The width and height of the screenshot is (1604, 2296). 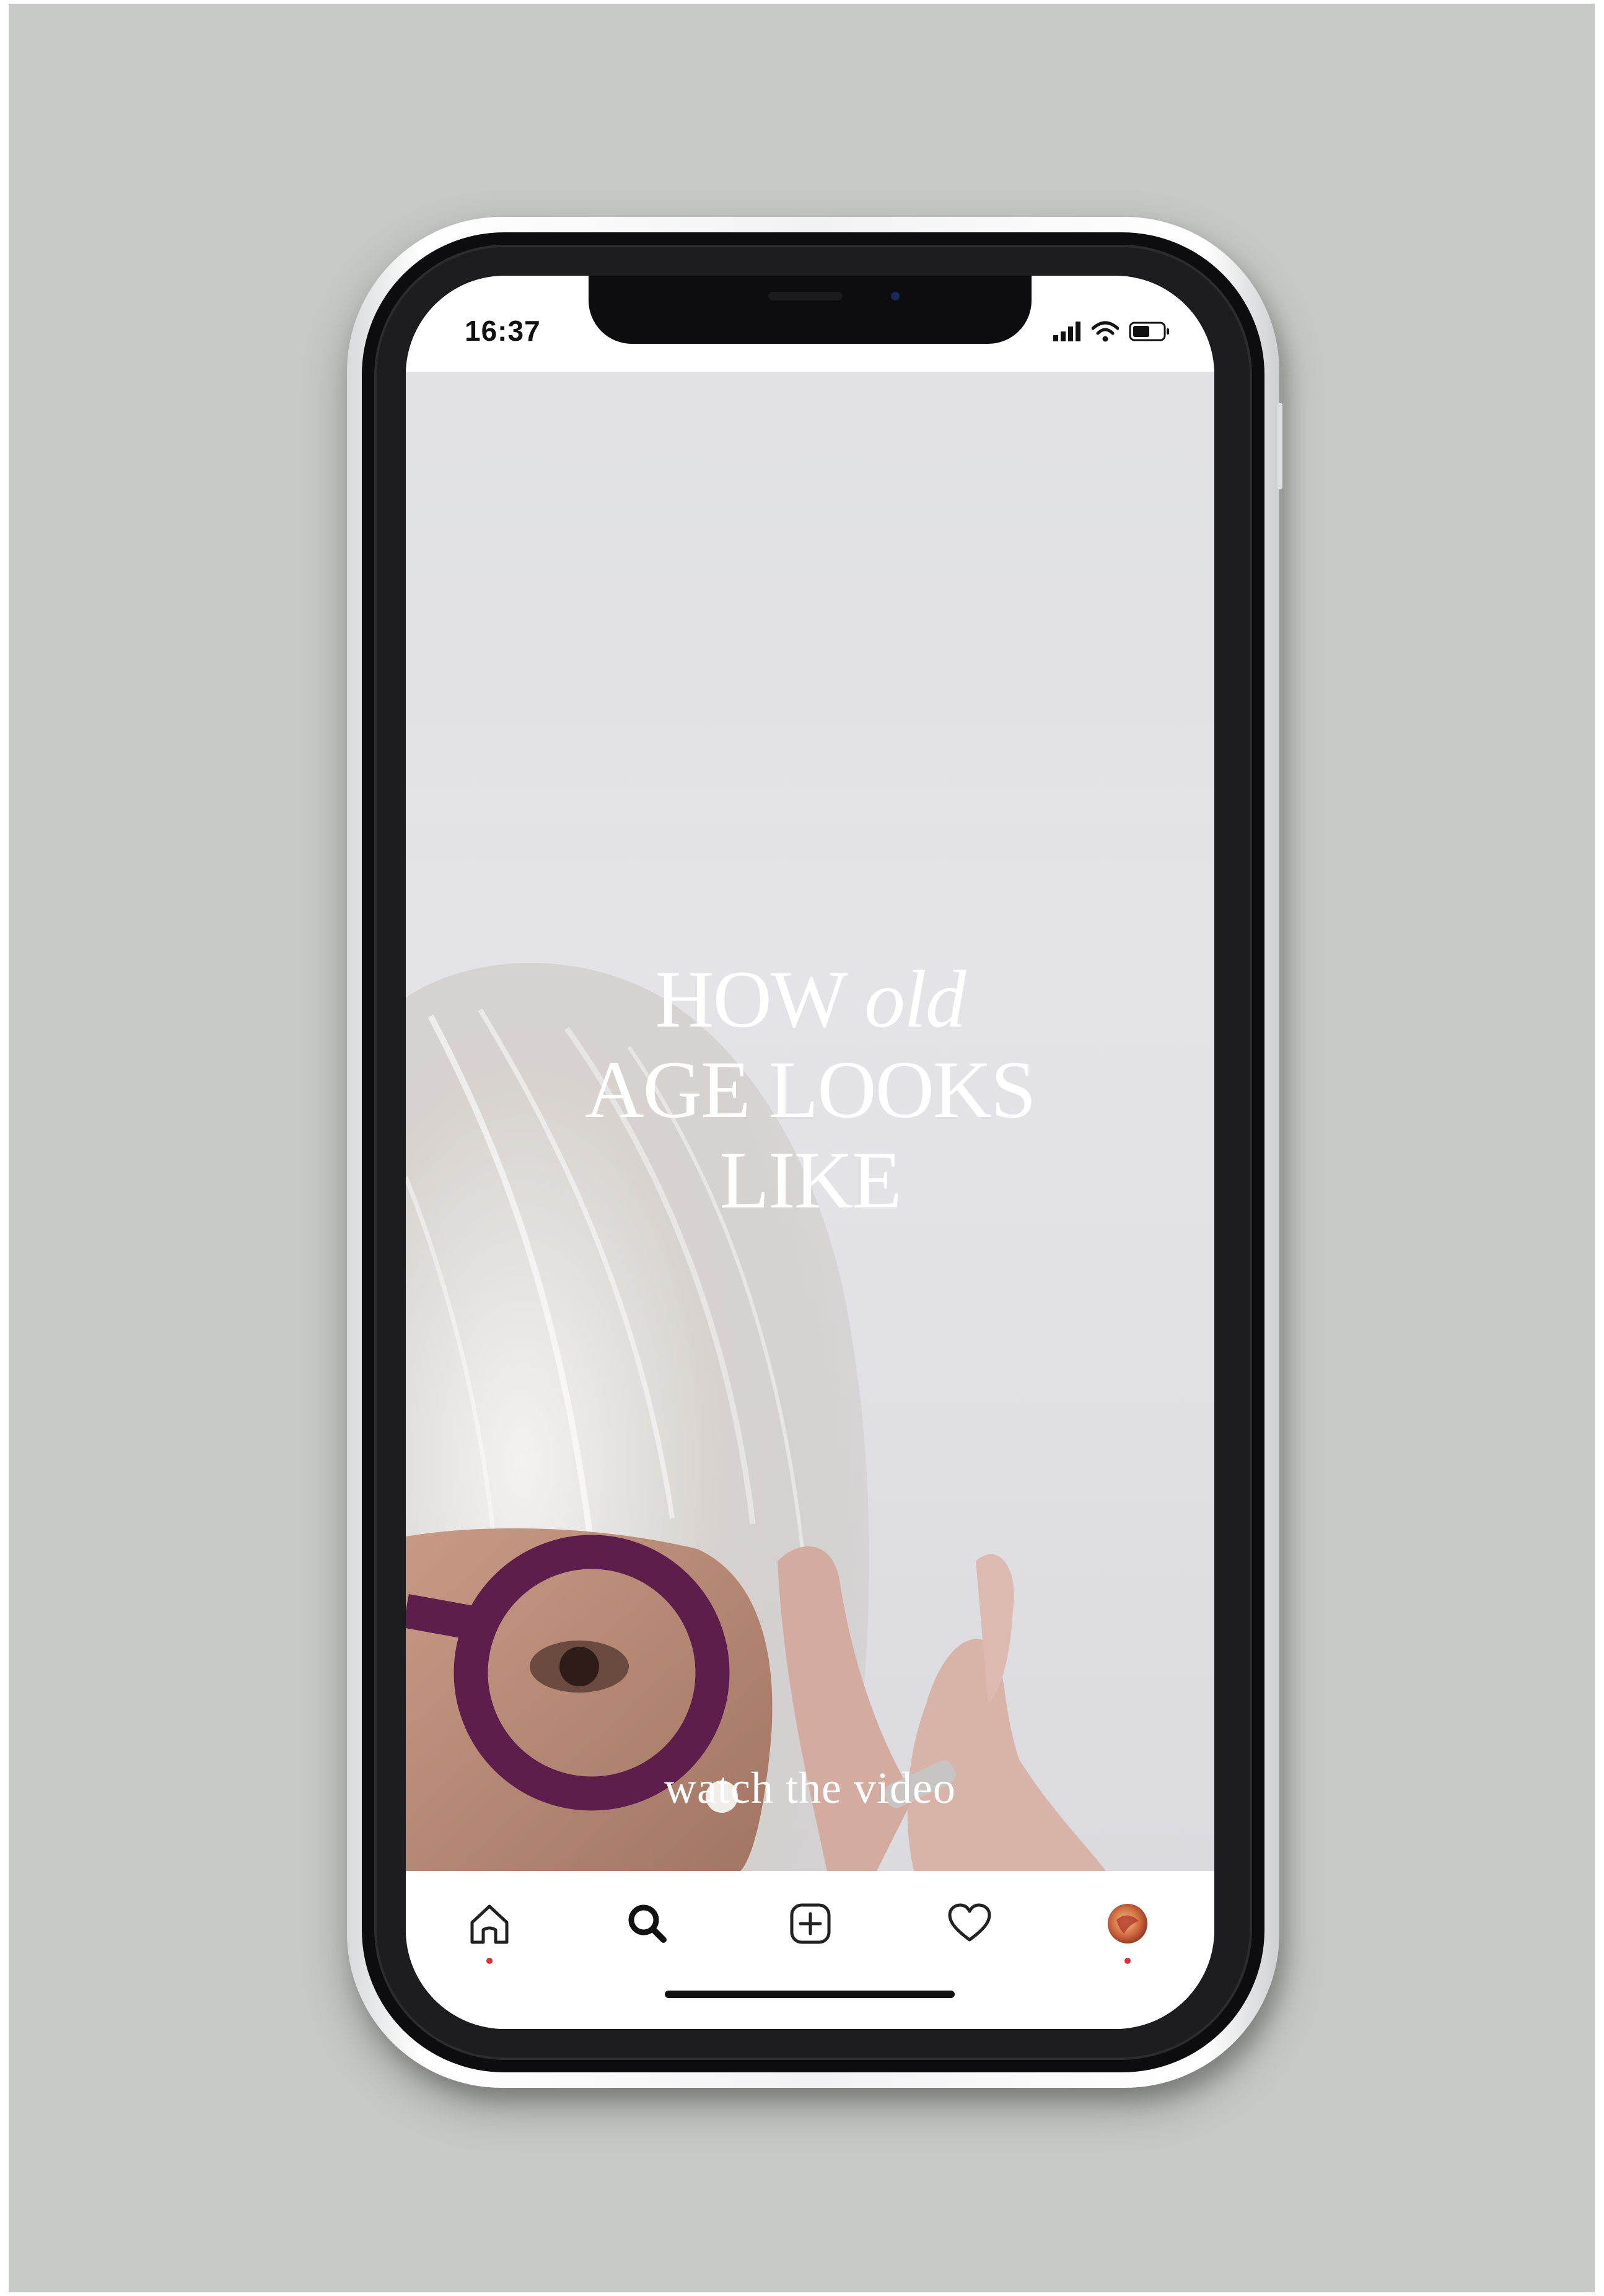 What do you see at coordinates (915, 999) in the screenshot?
I see `headline-word-old: old` at bounding box center [915, 999].